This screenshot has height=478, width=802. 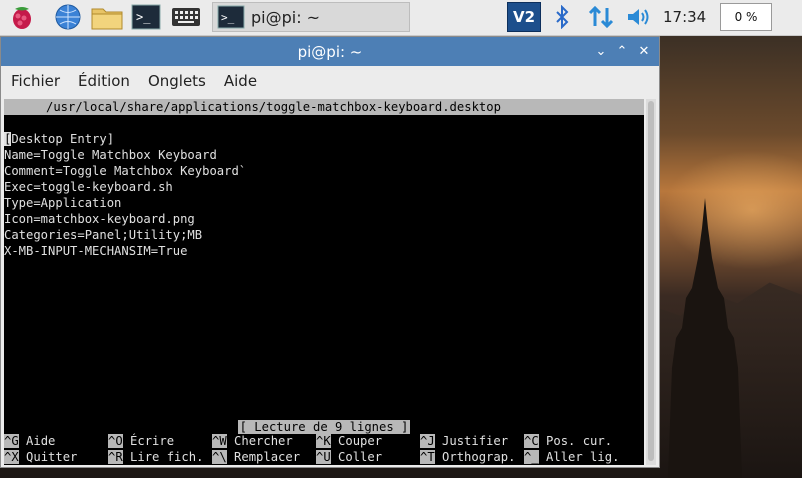 What do you see at coordinates (30, 441) in the screenshot?
I see `shortcut-aide: ^G Aide` at bounding box center [30, 441].